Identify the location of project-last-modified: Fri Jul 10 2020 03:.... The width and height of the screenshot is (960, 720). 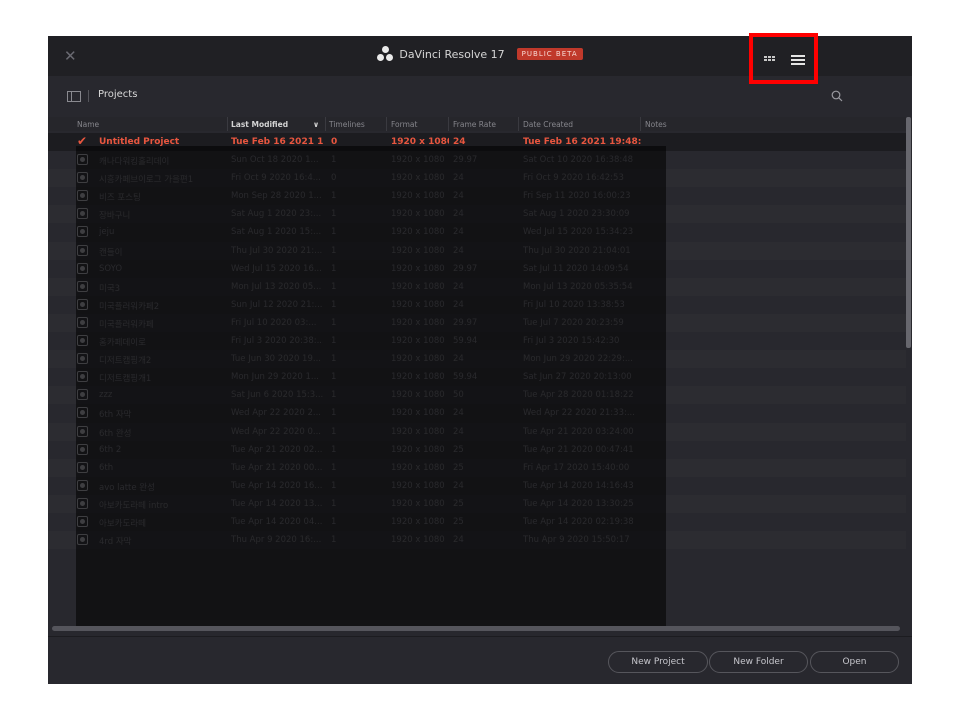
(274, 322).